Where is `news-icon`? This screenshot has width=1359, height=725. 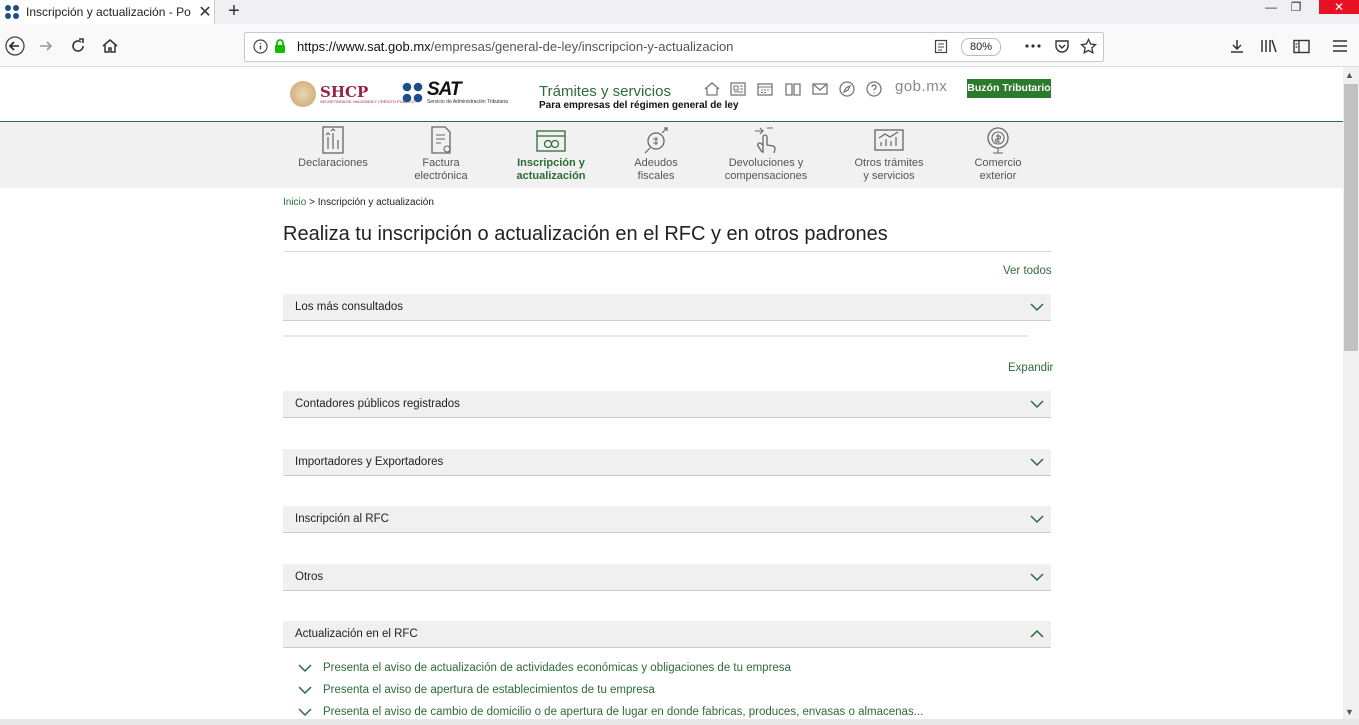 news-icon is located at coordinates (738, 89).